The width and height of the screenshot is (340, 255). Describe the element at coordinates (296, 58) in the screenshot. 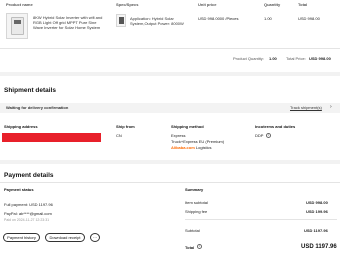

I see `total-price-label: Total Price:` at that location.